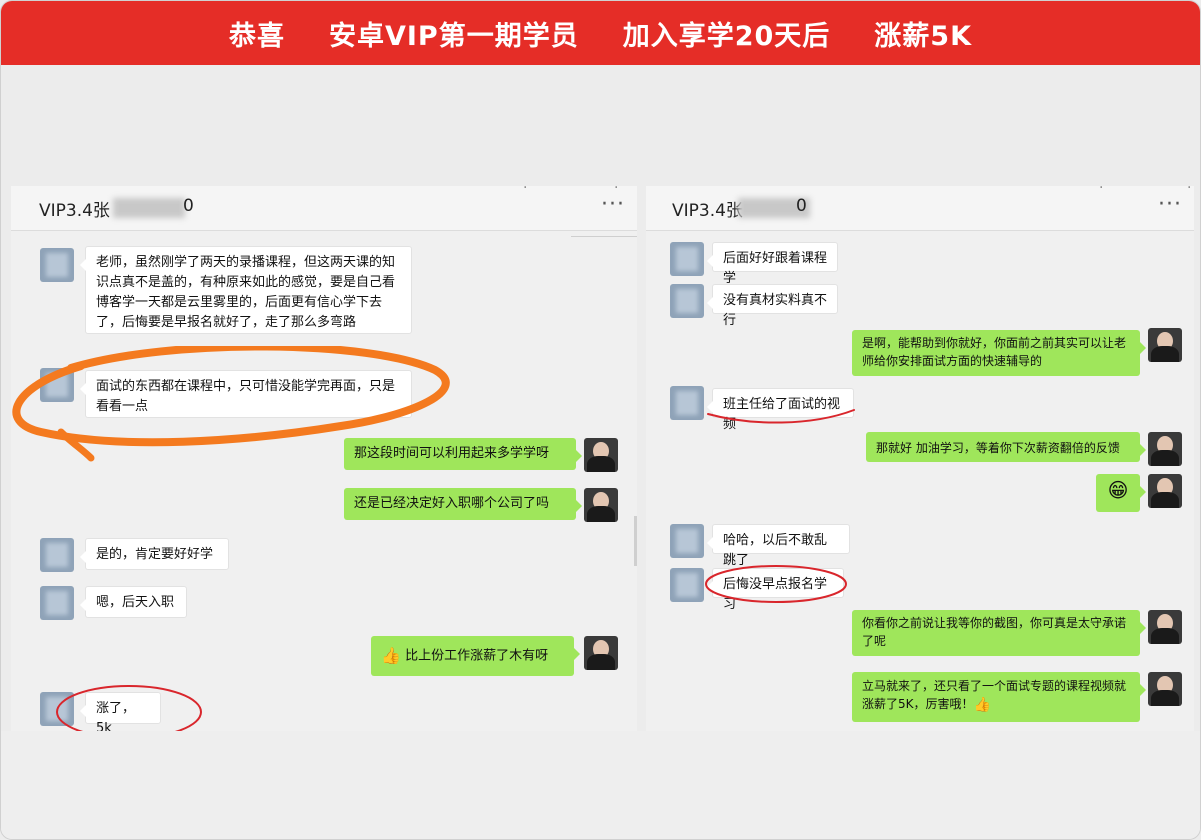  I want to click on banner-student: 安卓VIP第一期学员, so click(453, 36).